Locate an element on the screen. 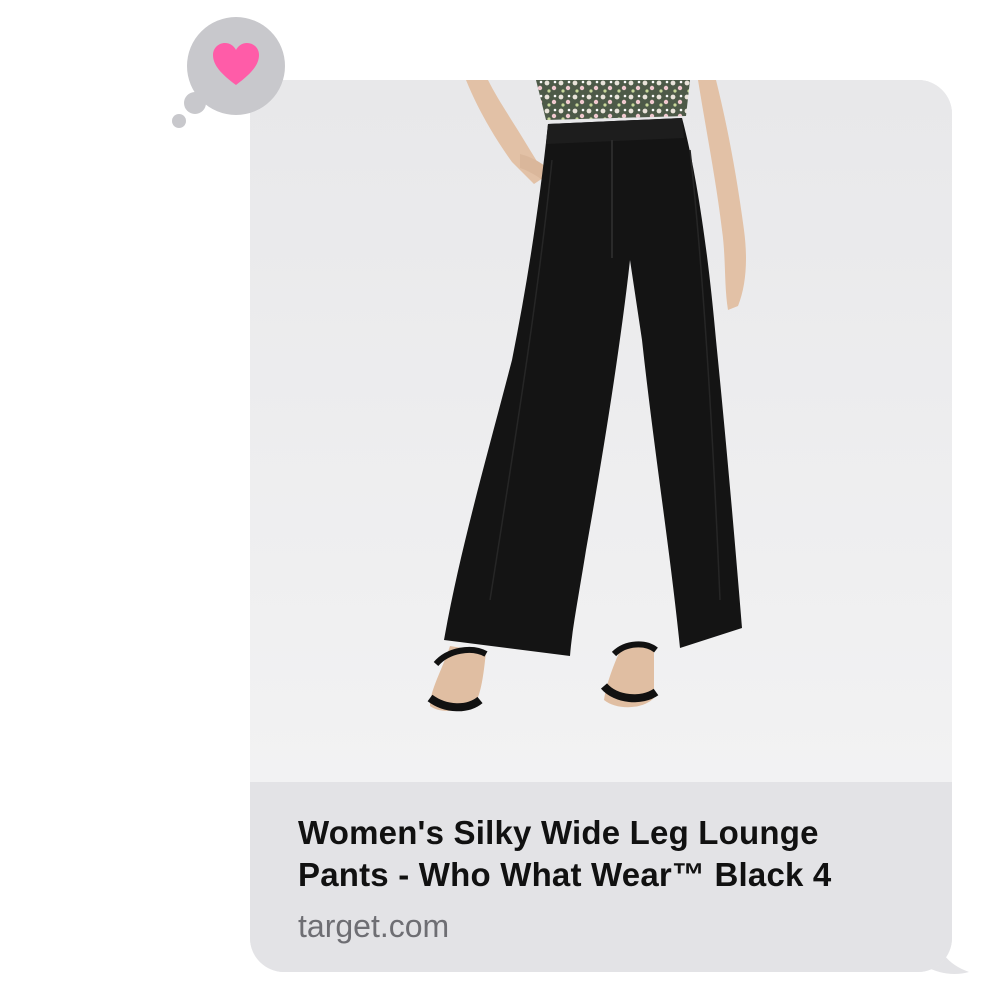 Image resolution: width=1000 pixels, height=1000 pixels. tapback-tail-dot is located at coordinates (179, 121).